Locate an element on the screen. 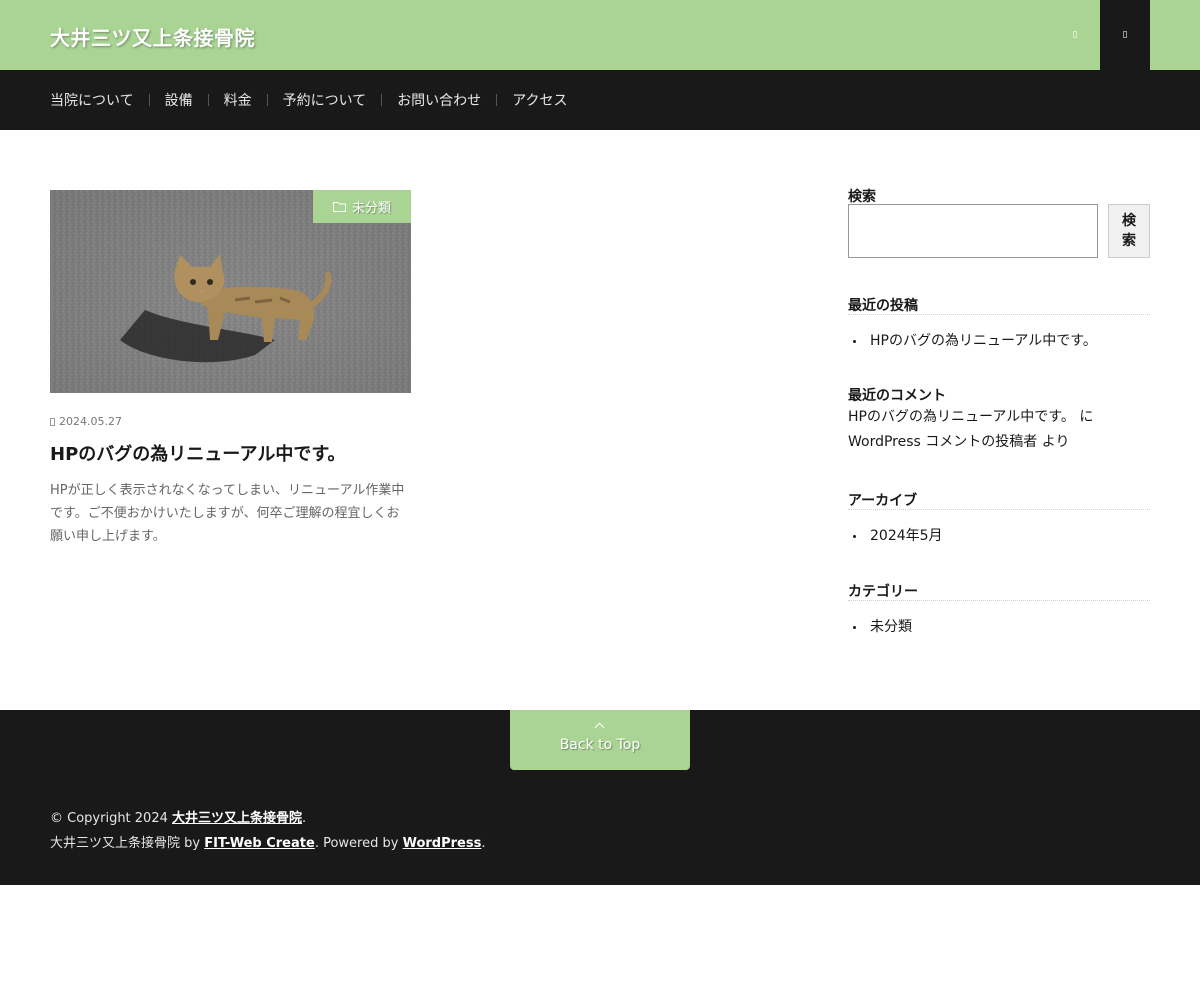 This screenshot has width=1200, height=1000. nav-list: 当院について 設備 料金 予約について お問い合わせ アクセス is located at coordinates (309, 100).